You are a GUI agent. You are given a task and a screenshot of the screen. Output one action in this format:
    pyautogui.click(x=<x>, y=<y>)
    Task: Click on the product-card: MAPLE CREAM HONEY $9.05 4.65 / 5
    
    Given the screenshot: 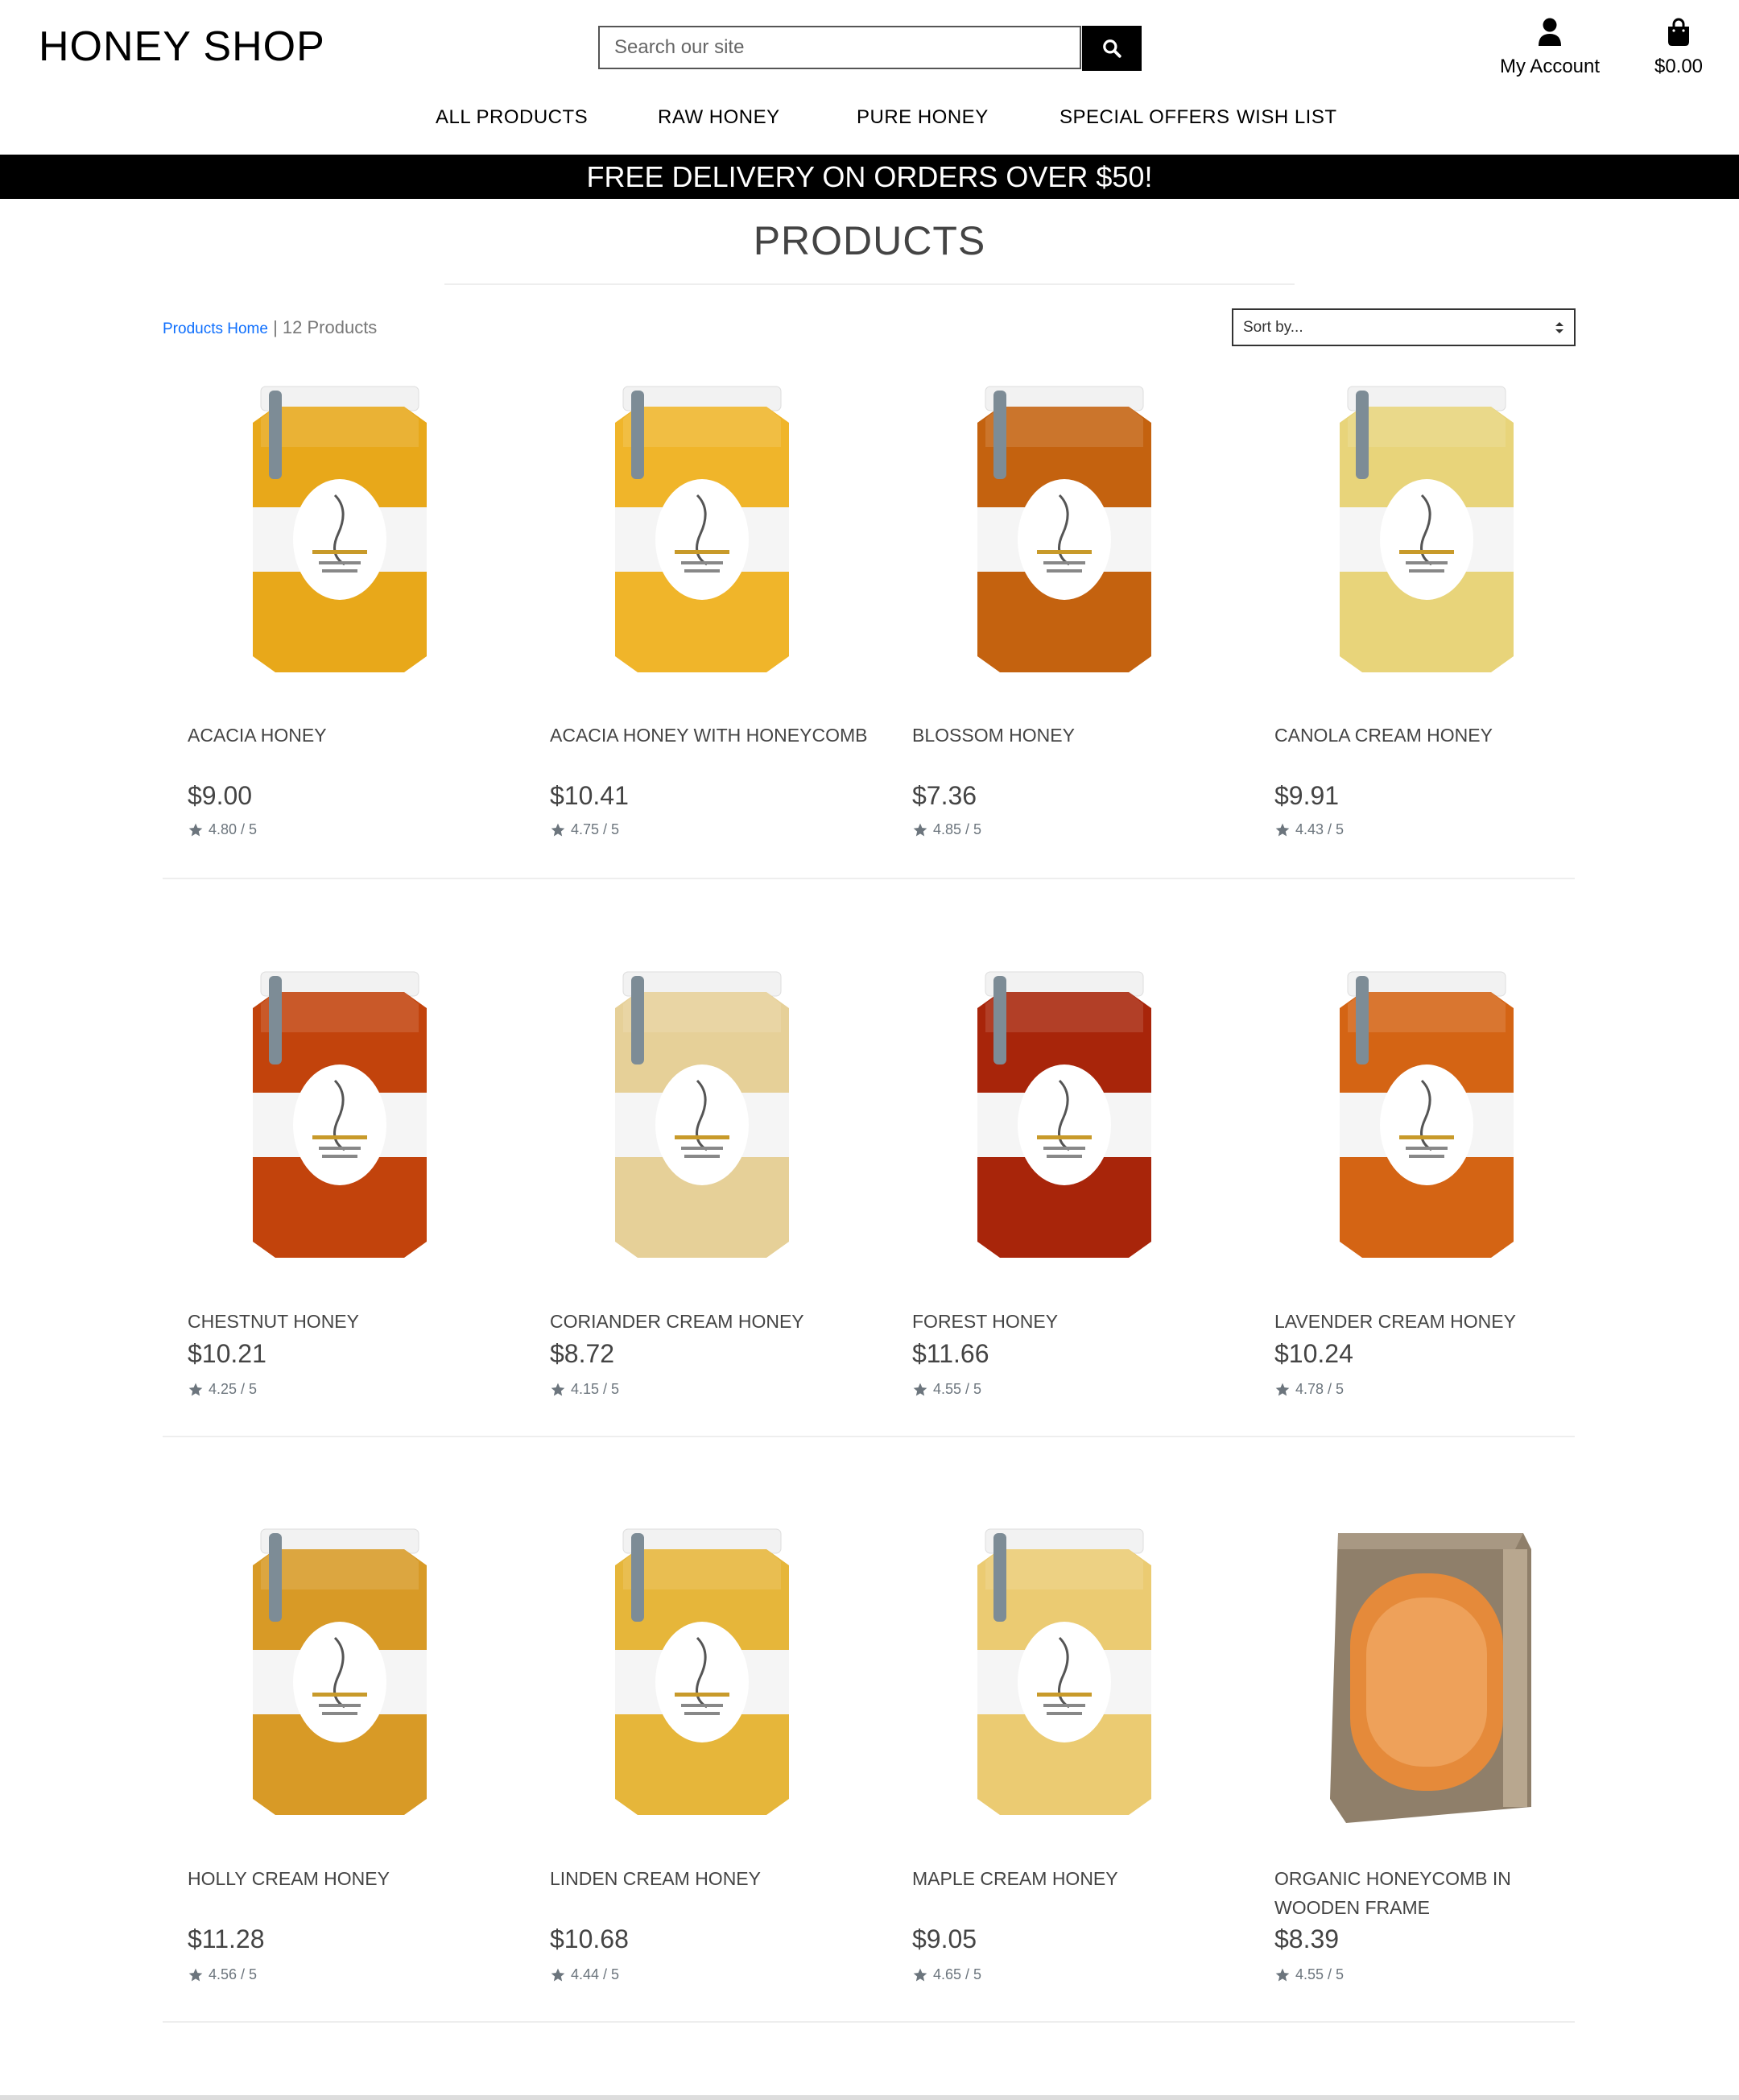 What is the action you would take?
    pyautogui.click(x=1064, y=1758)
    